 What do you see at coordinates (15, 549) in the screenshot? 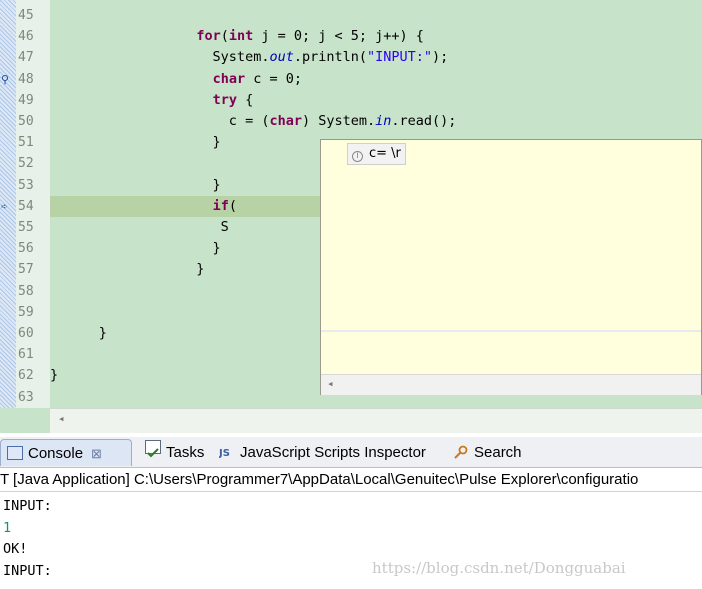
I see `console-line: OK!` at bounding box center [15, 549].